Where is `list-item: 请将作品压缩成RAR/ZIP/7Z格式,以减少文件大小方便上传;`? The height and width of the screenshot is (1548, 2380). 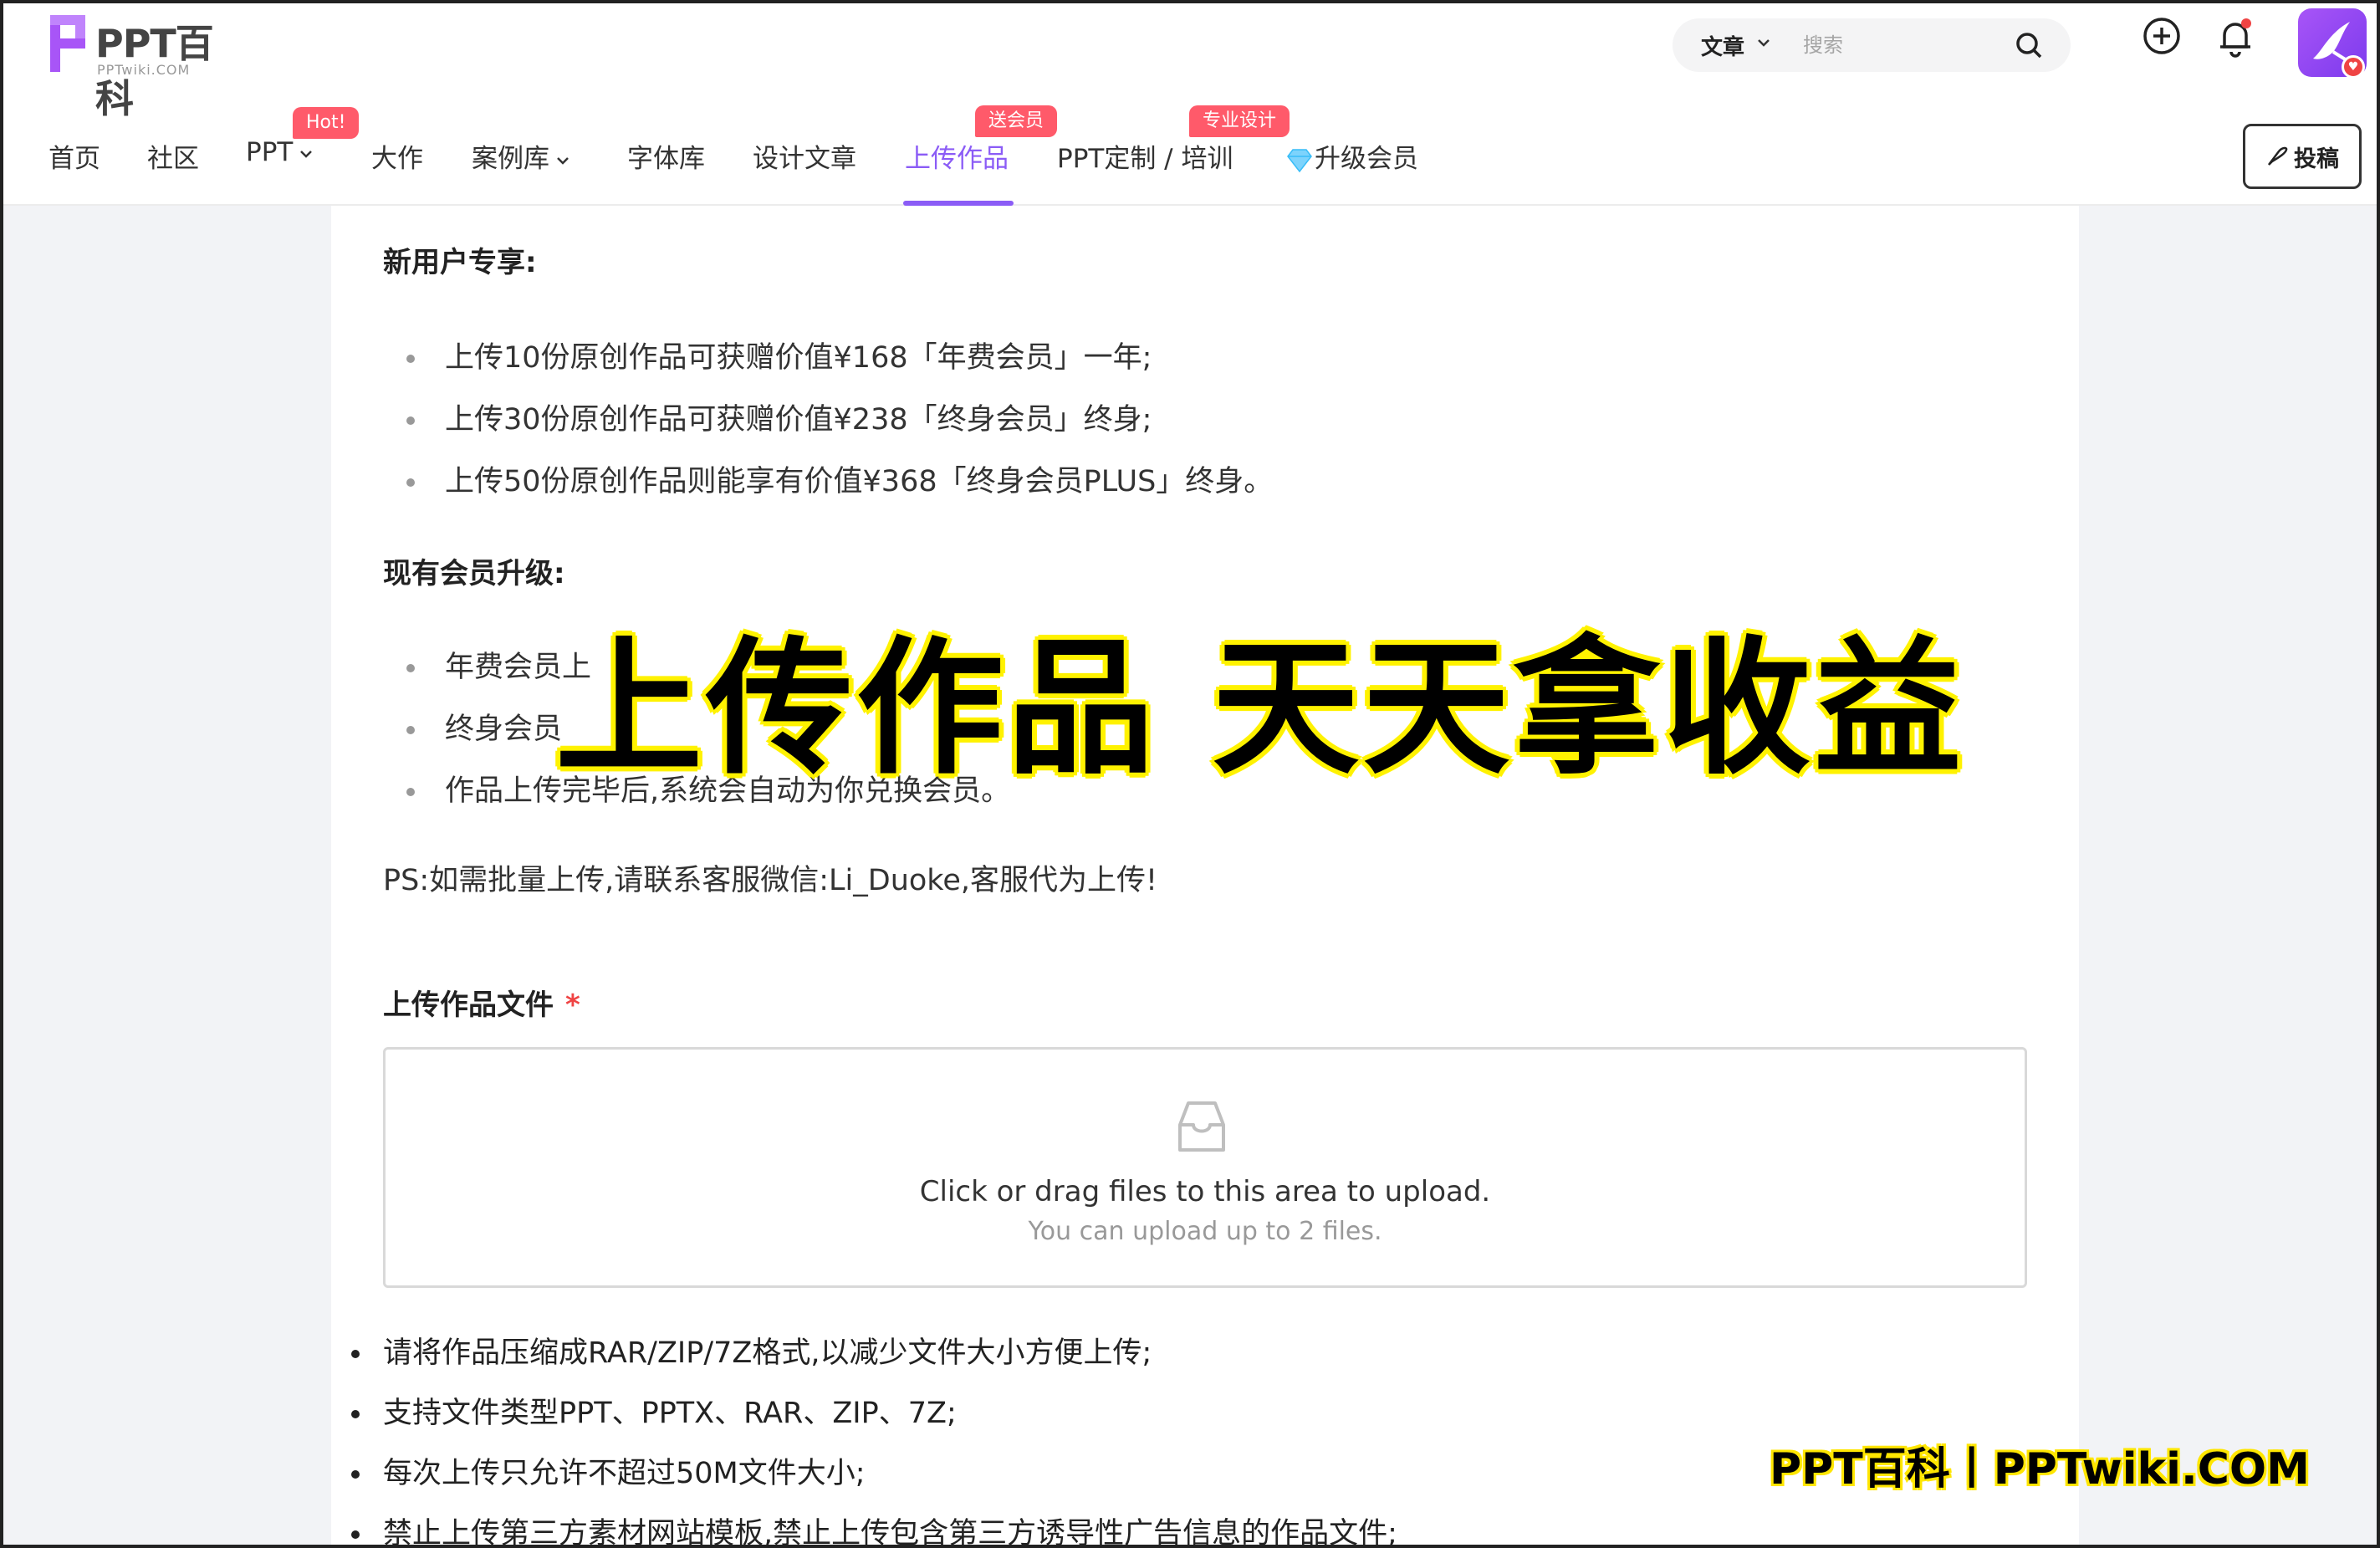
list-item: 请将作品压缩成RAR/ZIP/7Z格式,以减少文件大小方便上传; is located at coordinates (874, 1365).